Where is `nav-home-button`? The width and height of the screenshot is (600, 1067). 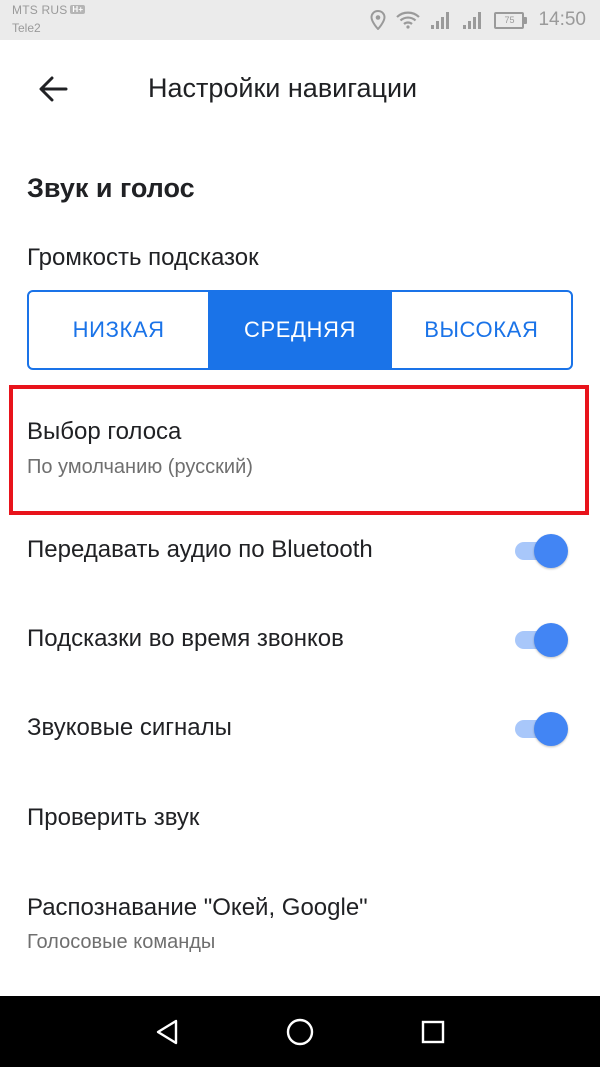
nav-home-button is located at coordinates (300, 1032).